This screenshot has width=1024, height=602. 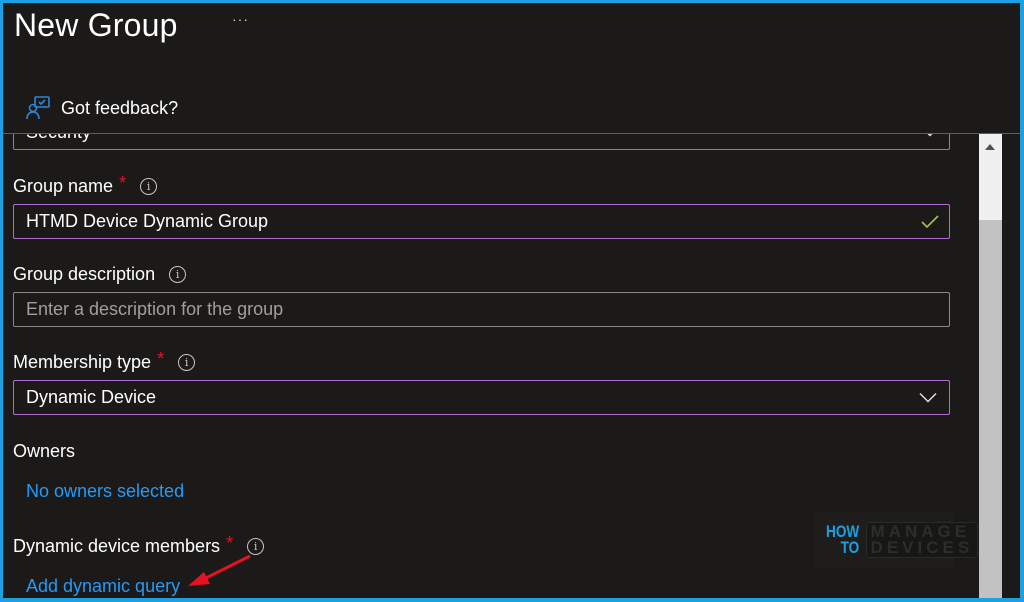 I want to click on header-divider, so click(x=511, y=133).